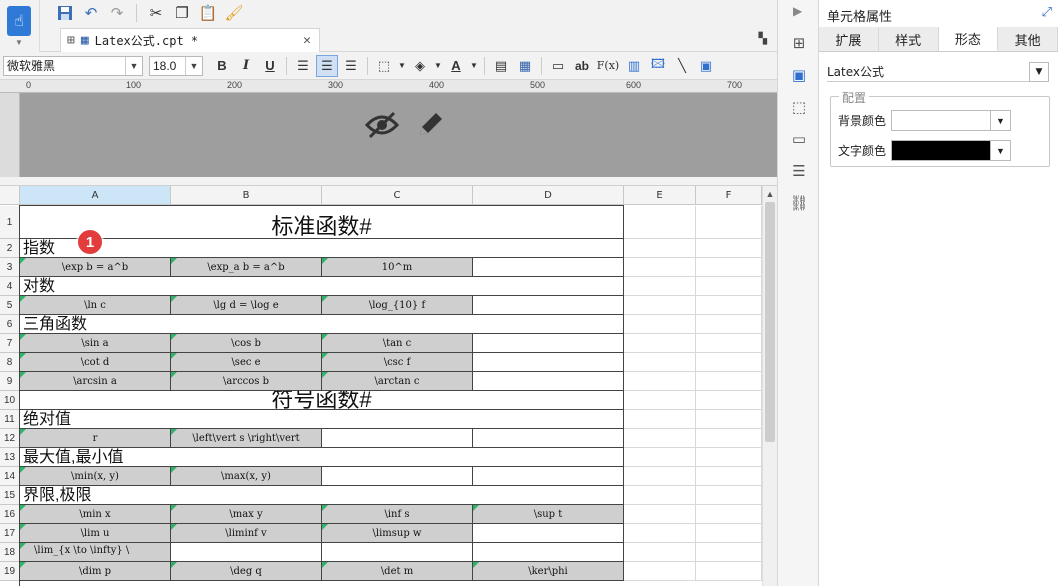 The width and height of the screenshot is (1058, 586). What do you see at coordinates (270, 66) in the screenshot?
I see `underline-button: U` at bounding box center [270, 66].